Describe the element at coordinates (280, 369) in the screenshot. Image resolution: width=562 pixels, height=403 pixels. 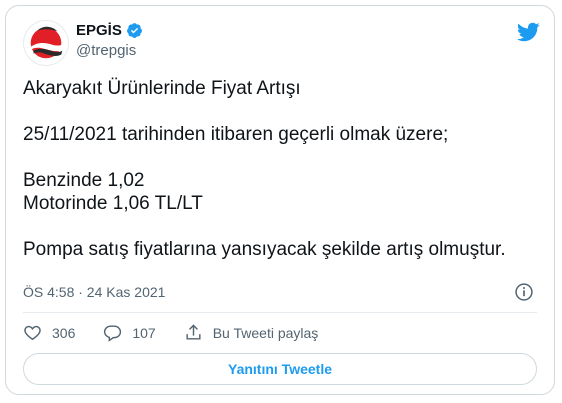
I see `tweet-your-reply-button: Yanıtını Tweetle` at that location.